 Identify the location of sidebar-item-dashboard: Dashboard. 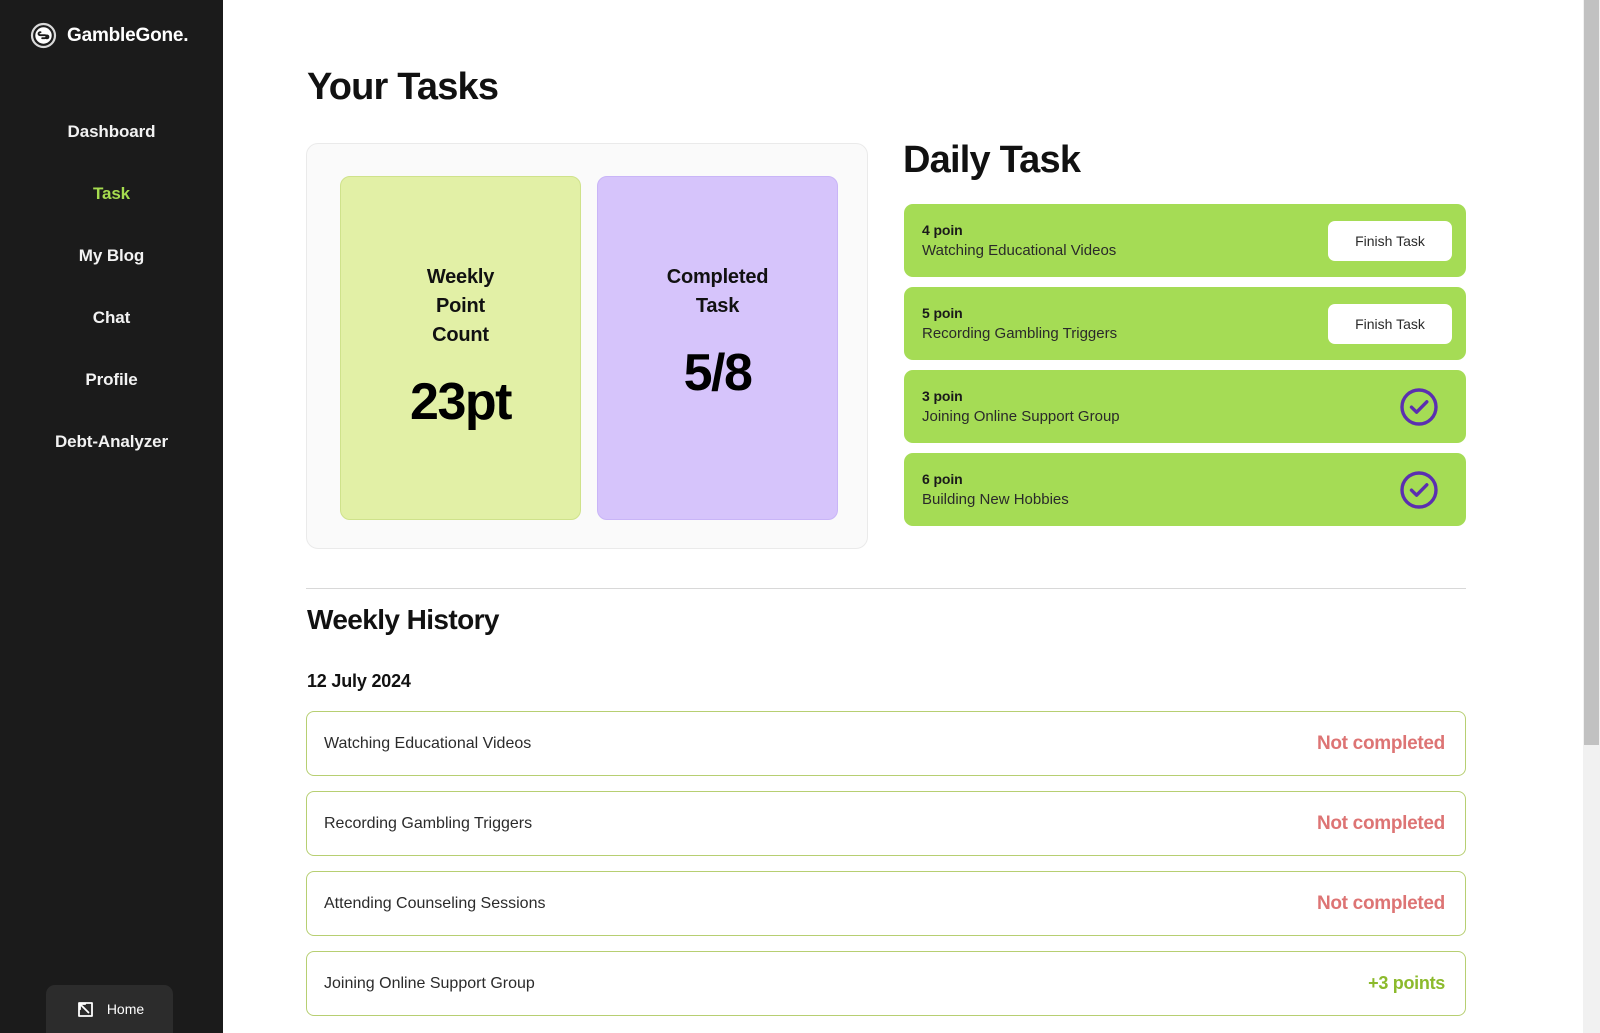
(111, 132).